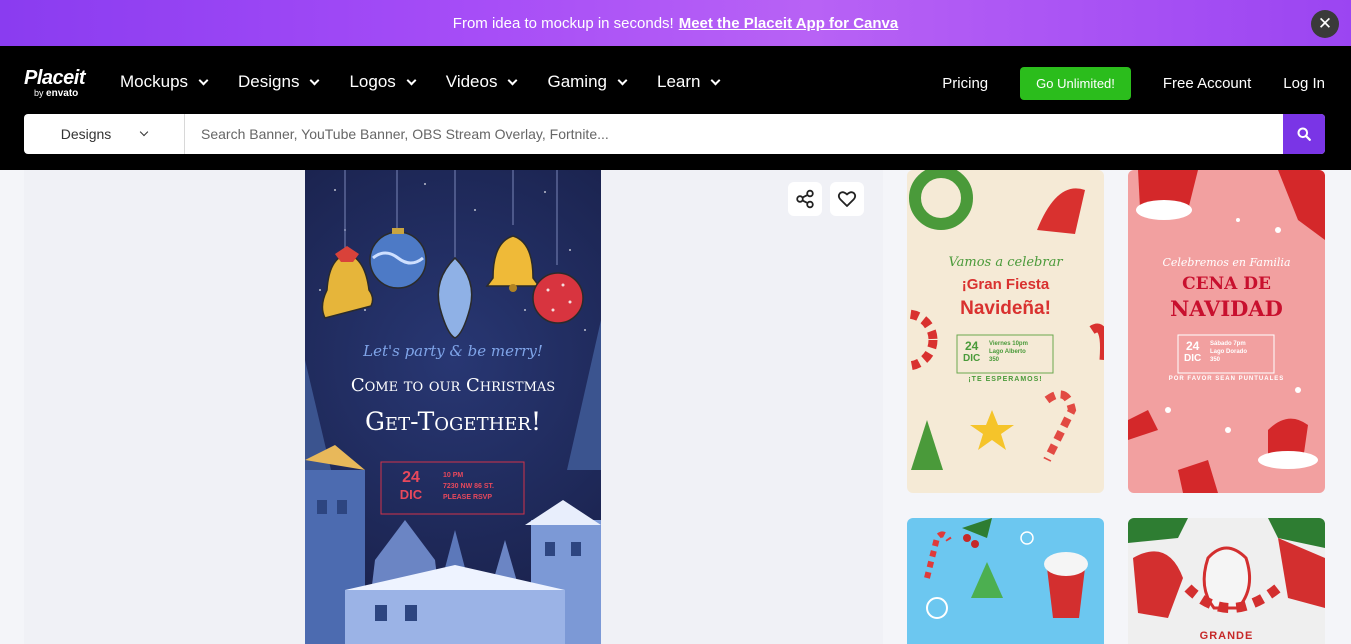 The height and width of the screenshot is (644, 1351). Describe the element at coordinates (453, 385) in the screenshot. I see `poster-title-line1: Come to our Christmas` at that location.